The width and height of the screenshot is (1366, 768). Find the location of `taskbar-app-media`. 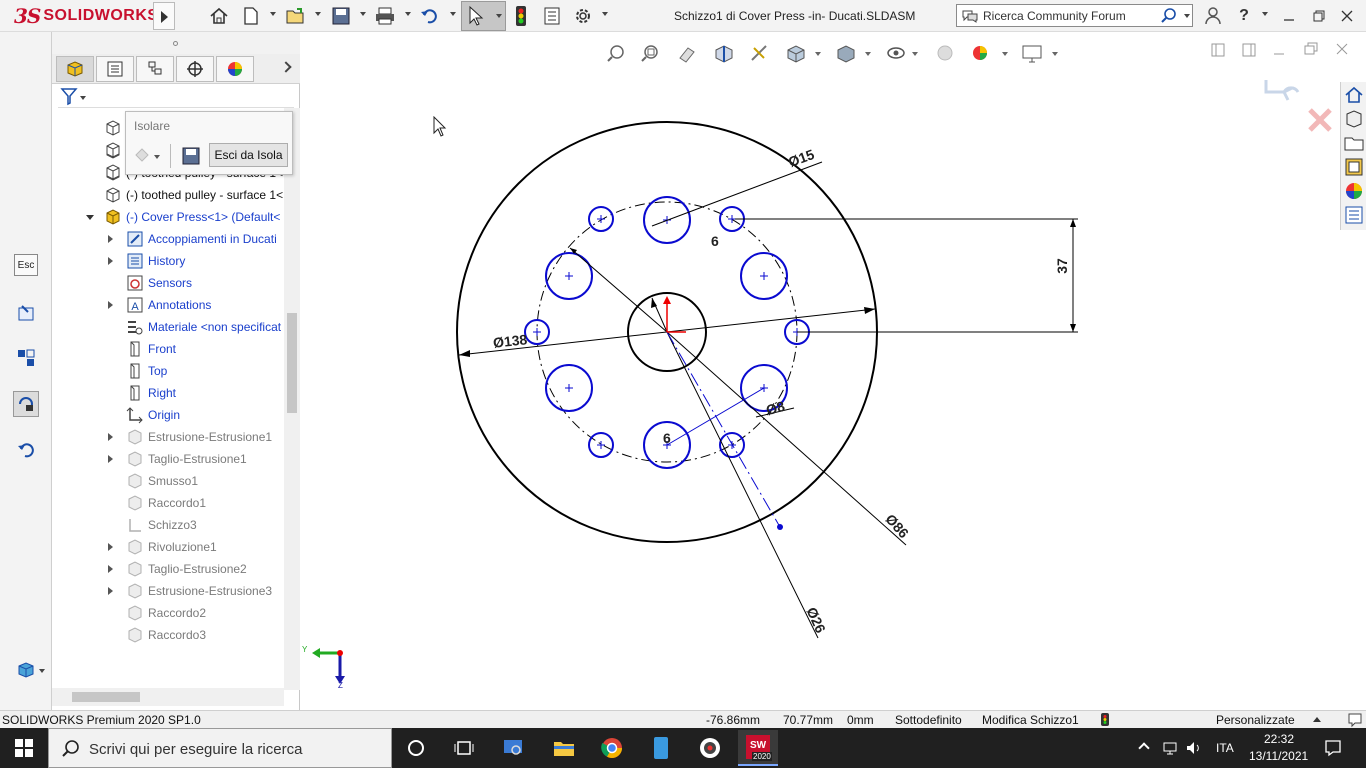

taskbar-app-media is located at coordinates (710, 748).